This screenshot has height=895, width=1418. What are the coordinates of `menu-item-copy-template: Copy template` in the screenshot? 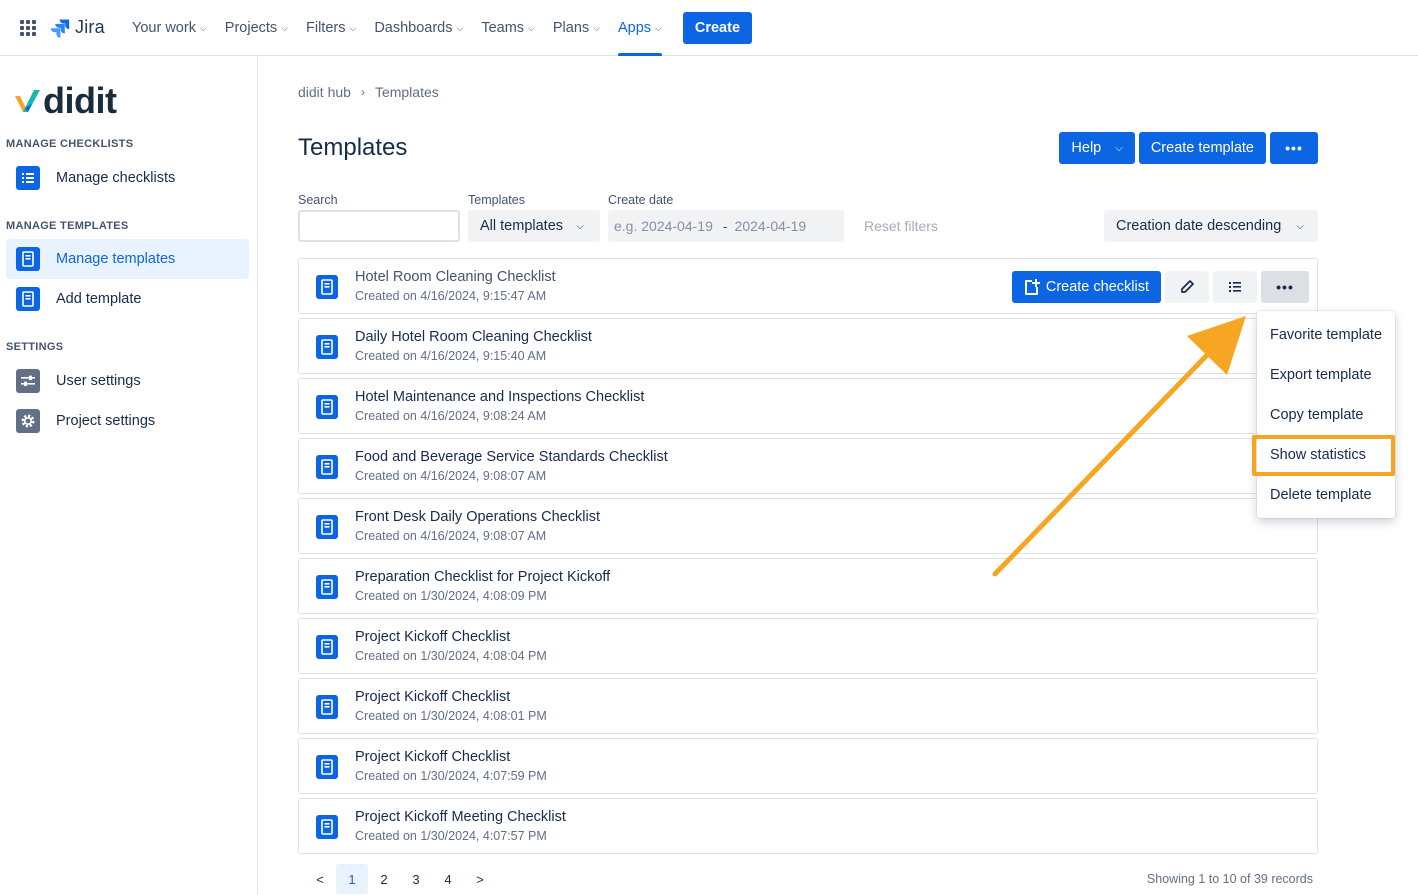 It's located at (1326, 415).